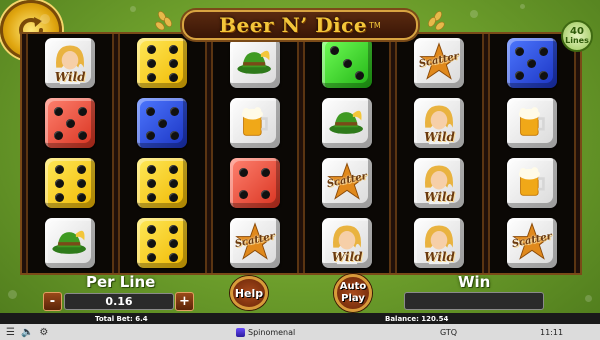 This screenshot has width=600, height=340. Describe the element at coordinates (27, 332) in the screenshot. I see `sound-icon: 🔈` at that location.